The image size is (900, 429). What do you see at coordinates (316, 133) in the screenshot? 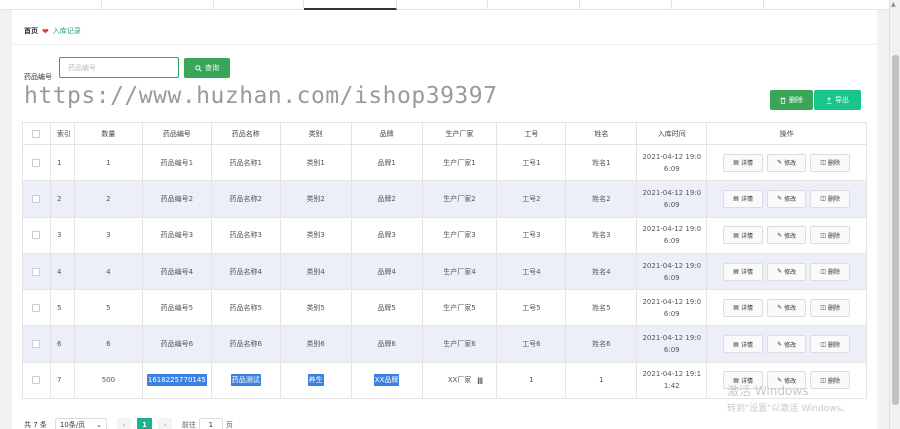
I see `header-cell: 类别` at bounding box center [316, 133].